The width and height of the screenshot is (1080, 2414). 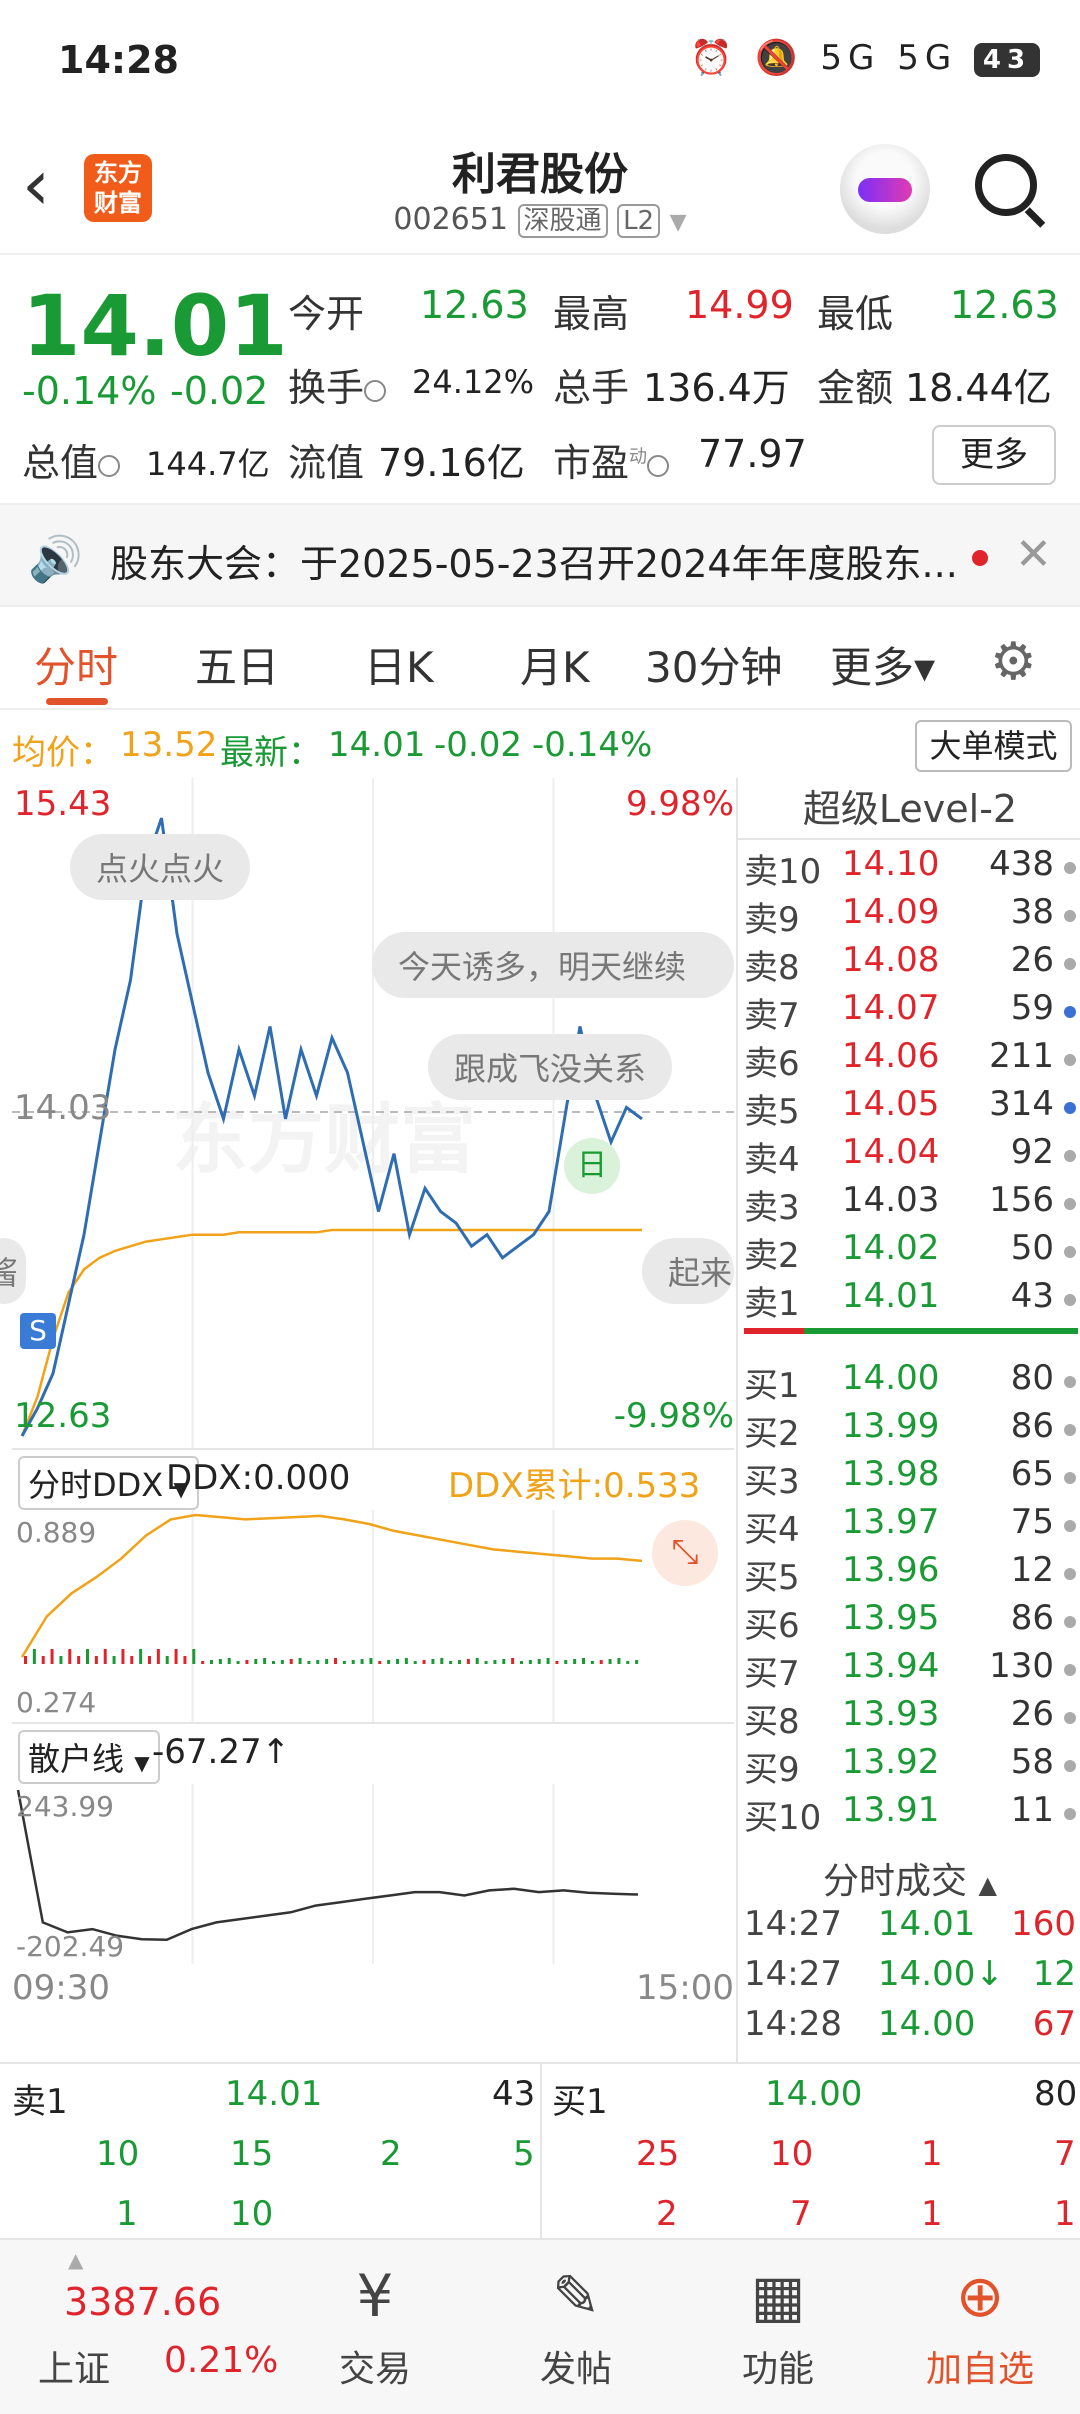 What do you see at coordinates (555, 664) in the screenshot?
I see `tab-monthly-k: 月K` at bounding box center [555, 664].